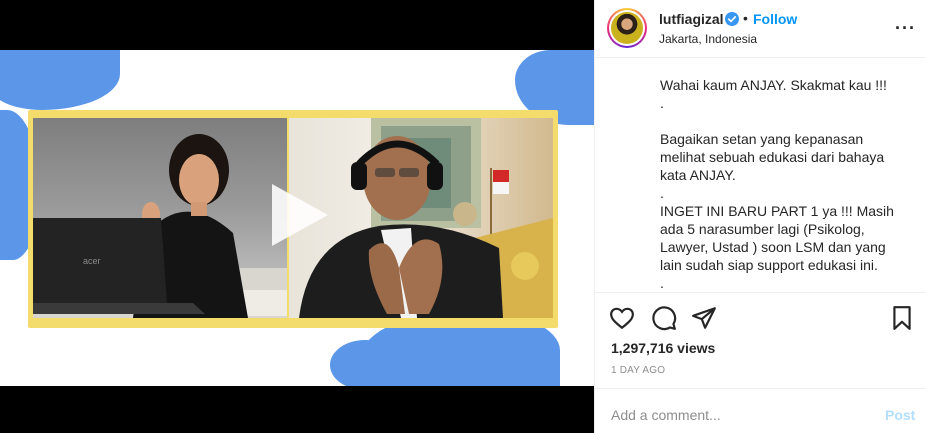 This screenshot has height=433, width=925. Describe the element at coordinates (704, 318) in the screenshot. I see `paper-plane-icon` at that location.